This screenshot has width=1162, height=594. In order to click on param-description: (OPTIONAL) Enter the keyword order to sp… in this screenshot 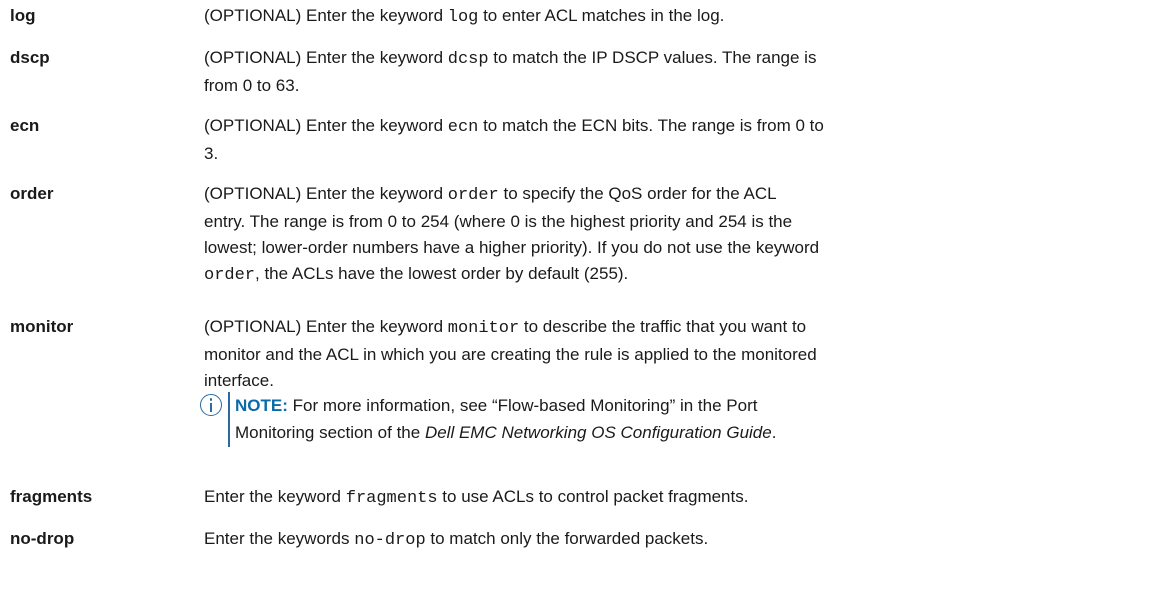, I will do `click(512, 234)`.